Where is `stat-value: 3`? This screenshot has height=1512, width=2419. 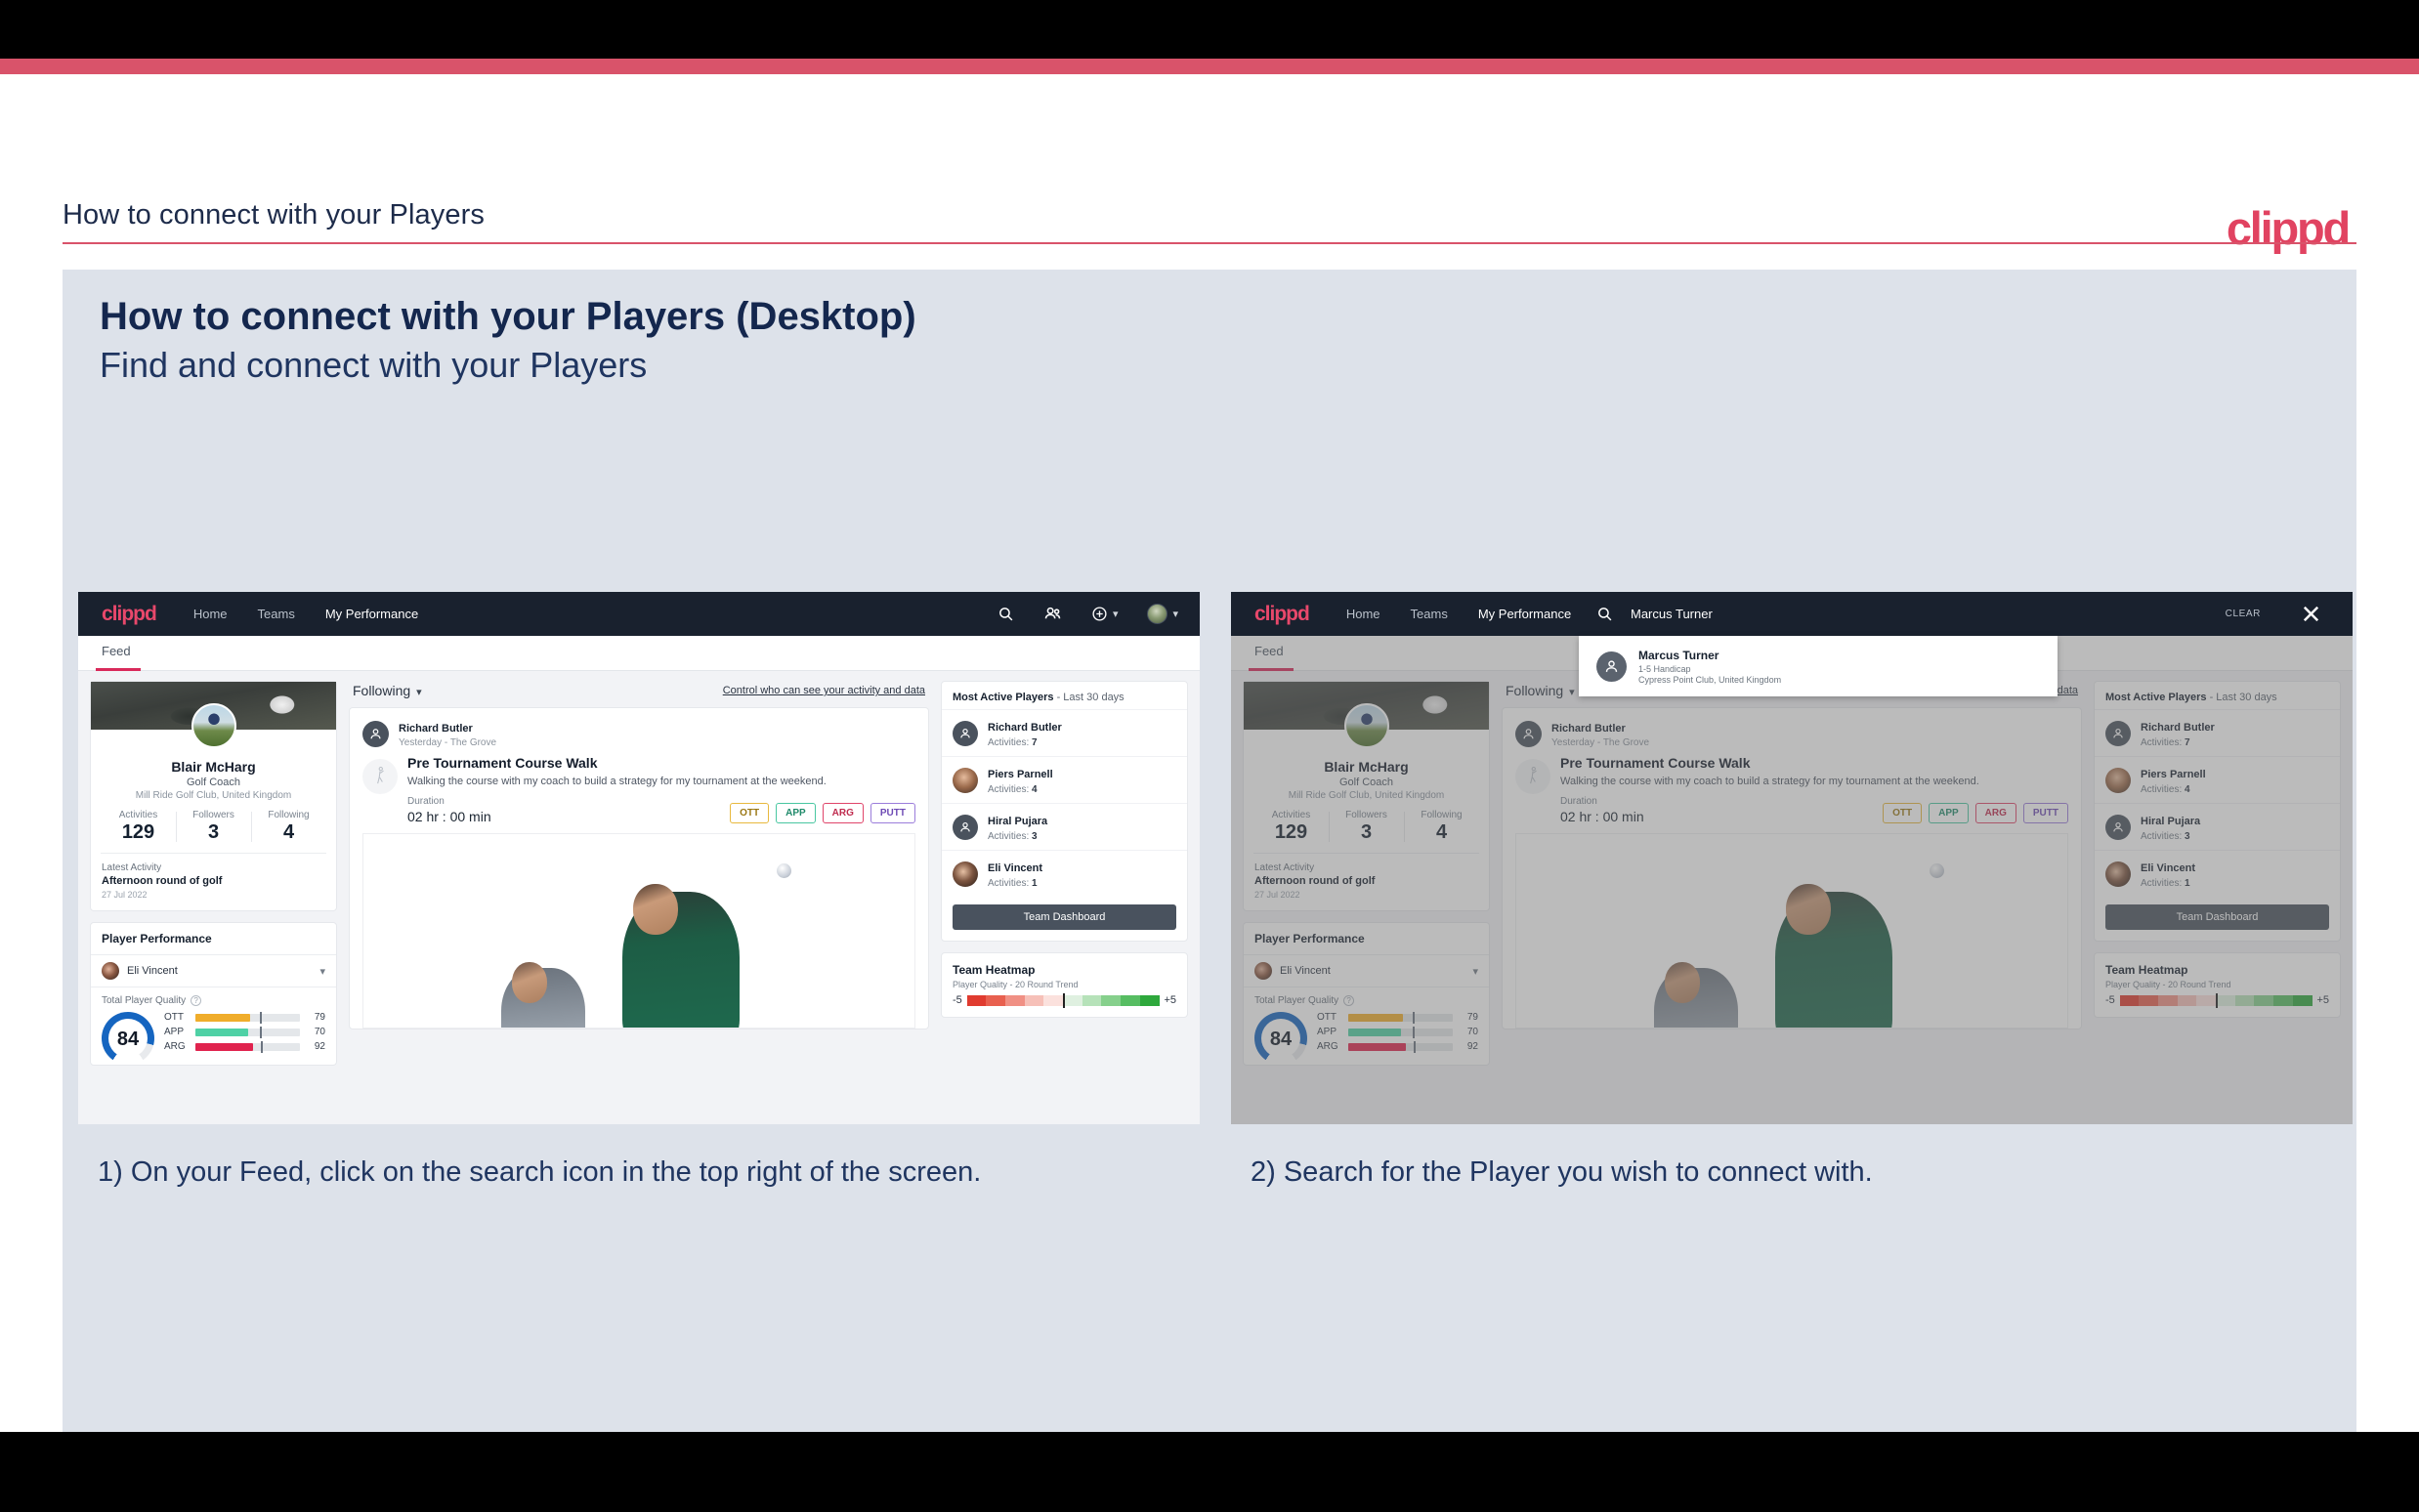 stat-value: 3 is located at coordinates (213, 832).